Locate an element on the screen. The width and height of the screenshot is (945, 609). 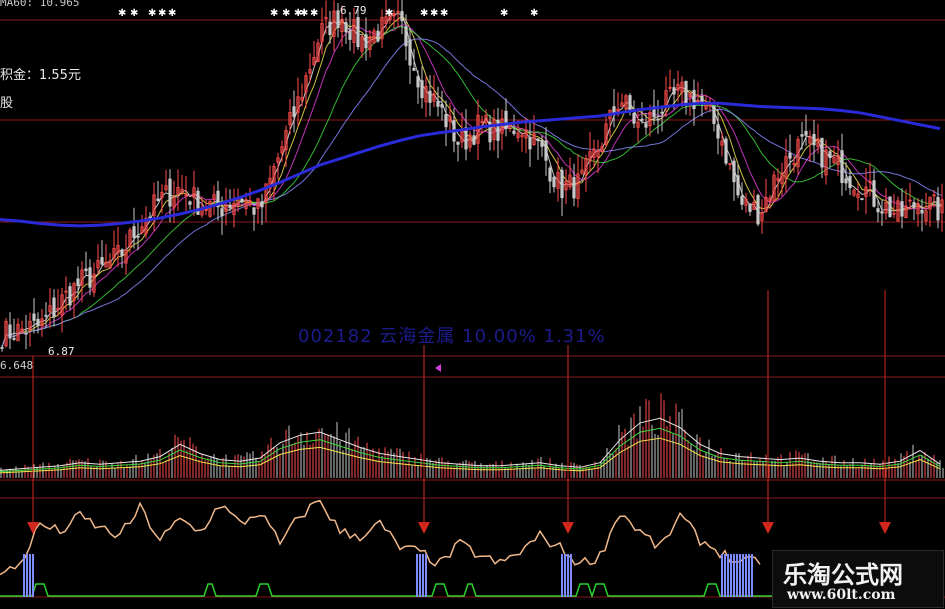
volume-max-label: 6.648 is located at coordinates (17, 365).